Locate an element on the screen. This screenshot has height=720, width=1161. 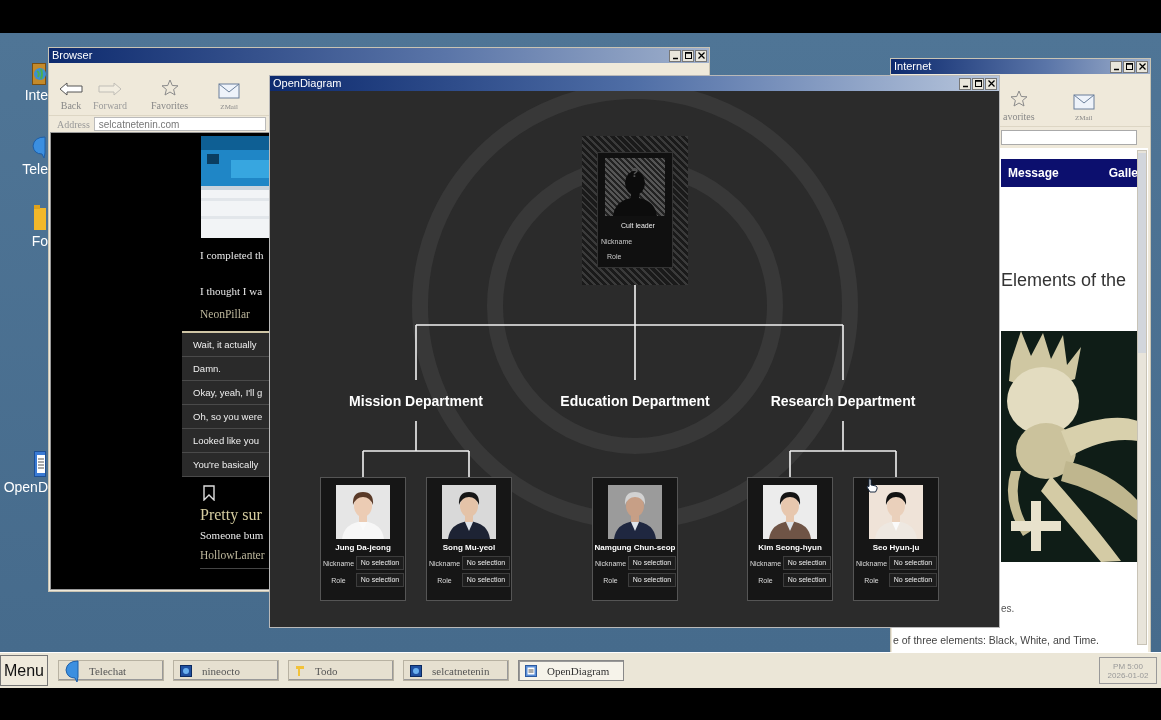
person-name: Song Mu-yeol is located at coordinates (469, 548).